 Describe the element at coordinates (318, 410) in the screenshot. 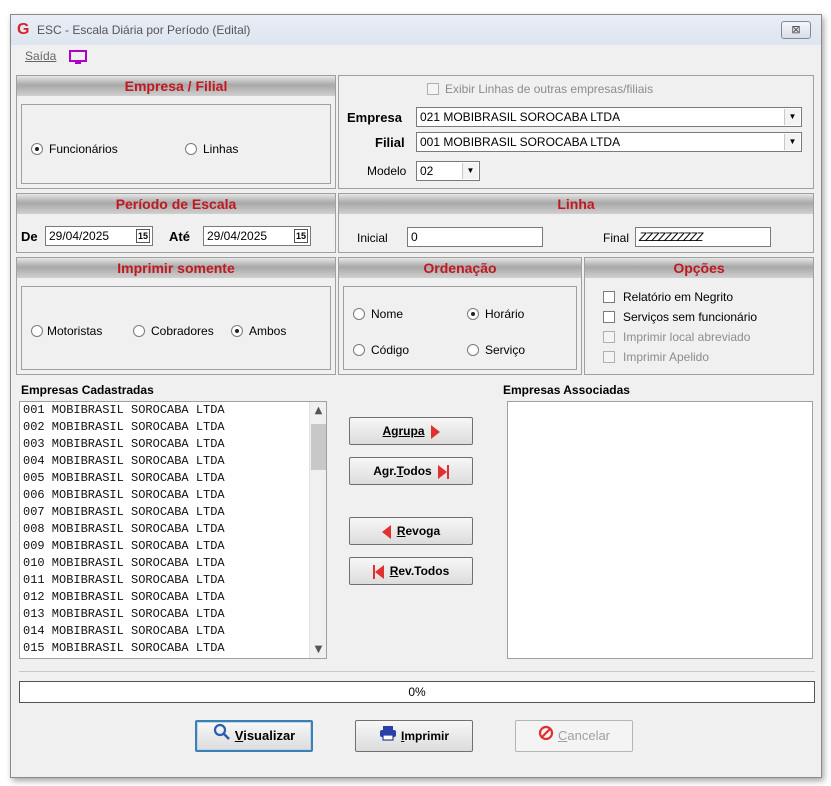

I see `chevron-up-icon: ▲` at that location.